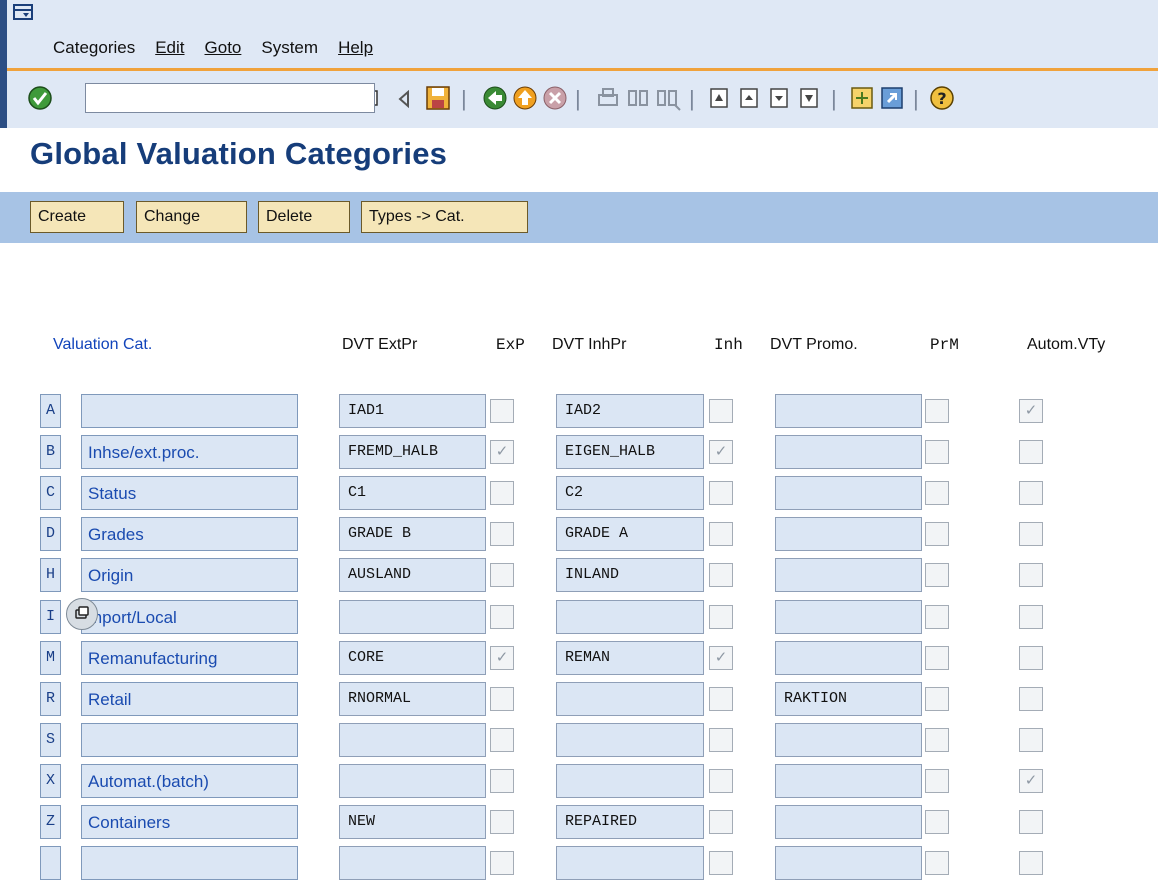  Describe the element at coordinates (750, 98) in the screenshot. I see `previous-page-icon` at that location.